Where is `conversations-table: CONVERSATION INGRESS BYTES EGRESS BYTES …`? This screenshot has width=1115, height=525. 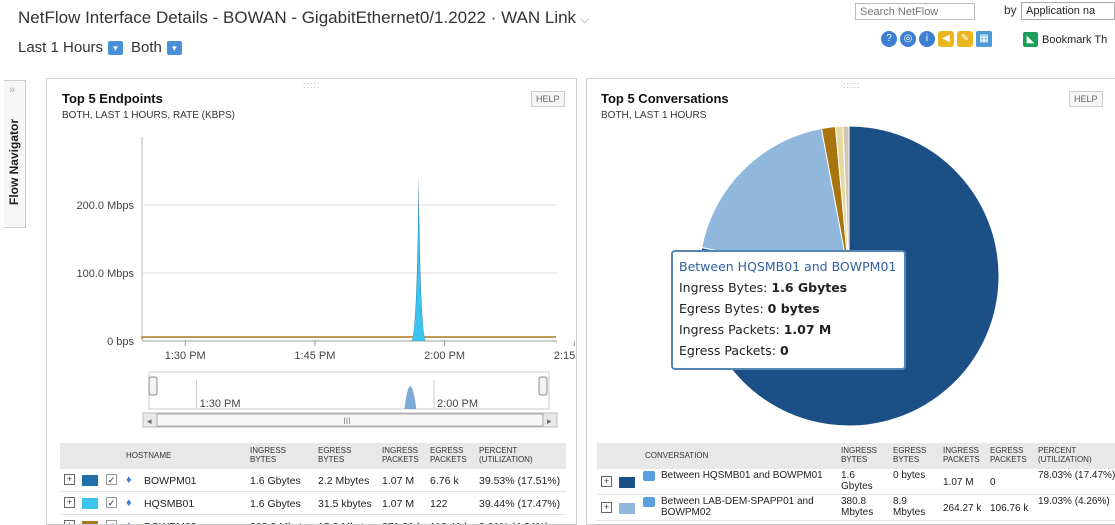
conversations-table: CONVERSATION INGRESS BYTES EGRESS BYTES … is located at coordinates (856, 482).